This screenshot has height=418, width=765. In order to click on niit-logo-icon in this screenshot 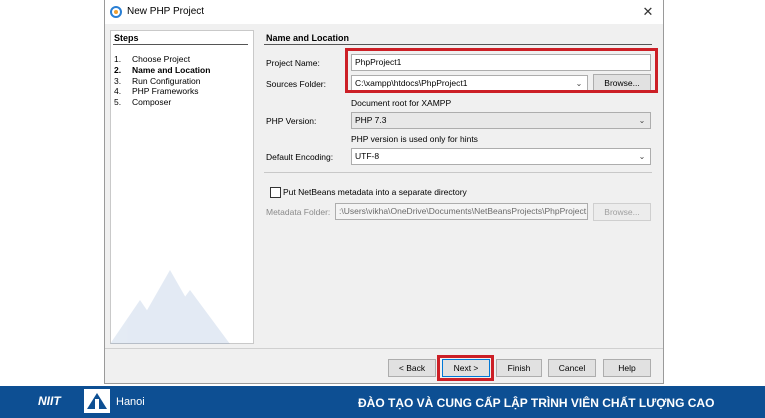, I will do `click(97, 401)`.